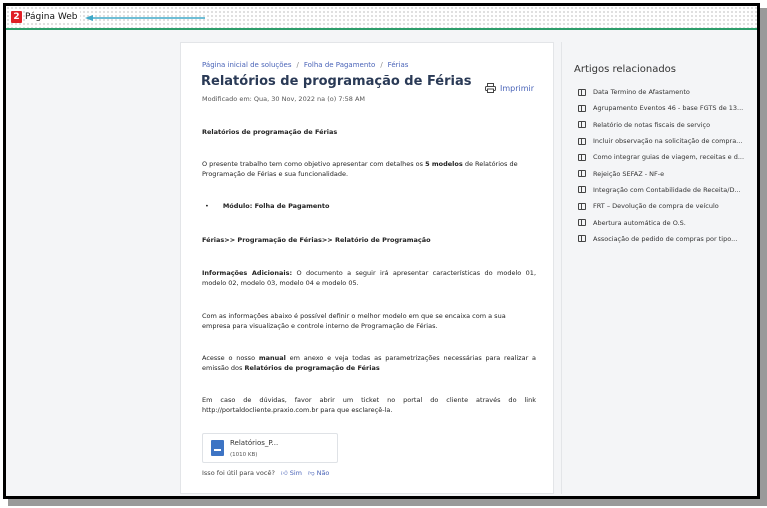  What do you see at coordinates (398, 65) in the screenshot?
I see `breadcrumb-ferias: Férias` at bounding box center [398, 65].